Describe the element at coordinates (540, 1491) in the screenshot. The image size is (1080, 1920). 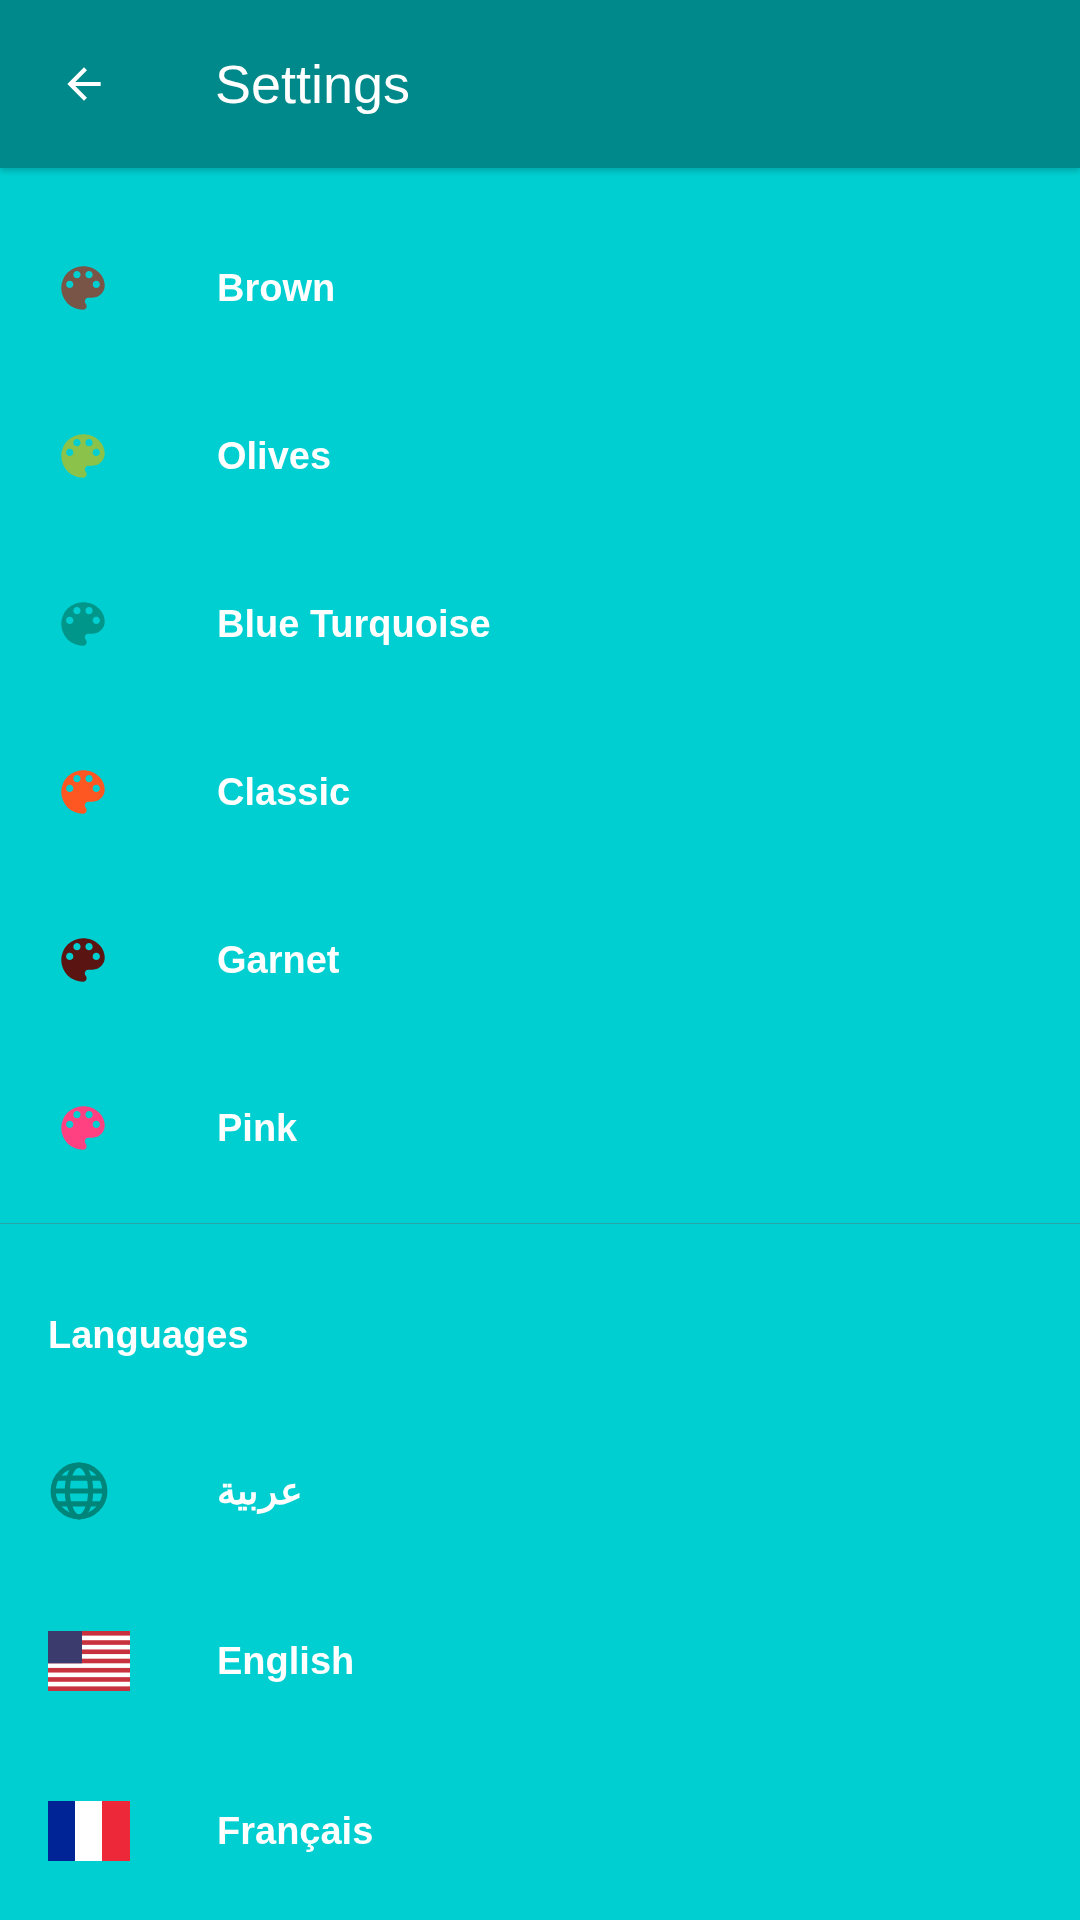
I see `language-item: عربية` at that location.